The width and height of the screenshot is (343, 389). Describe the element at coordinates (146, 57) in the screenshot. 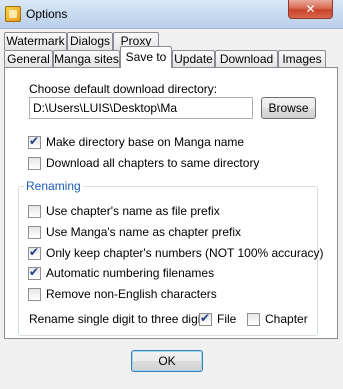

I see `tab-save-to: Save to` at that location.